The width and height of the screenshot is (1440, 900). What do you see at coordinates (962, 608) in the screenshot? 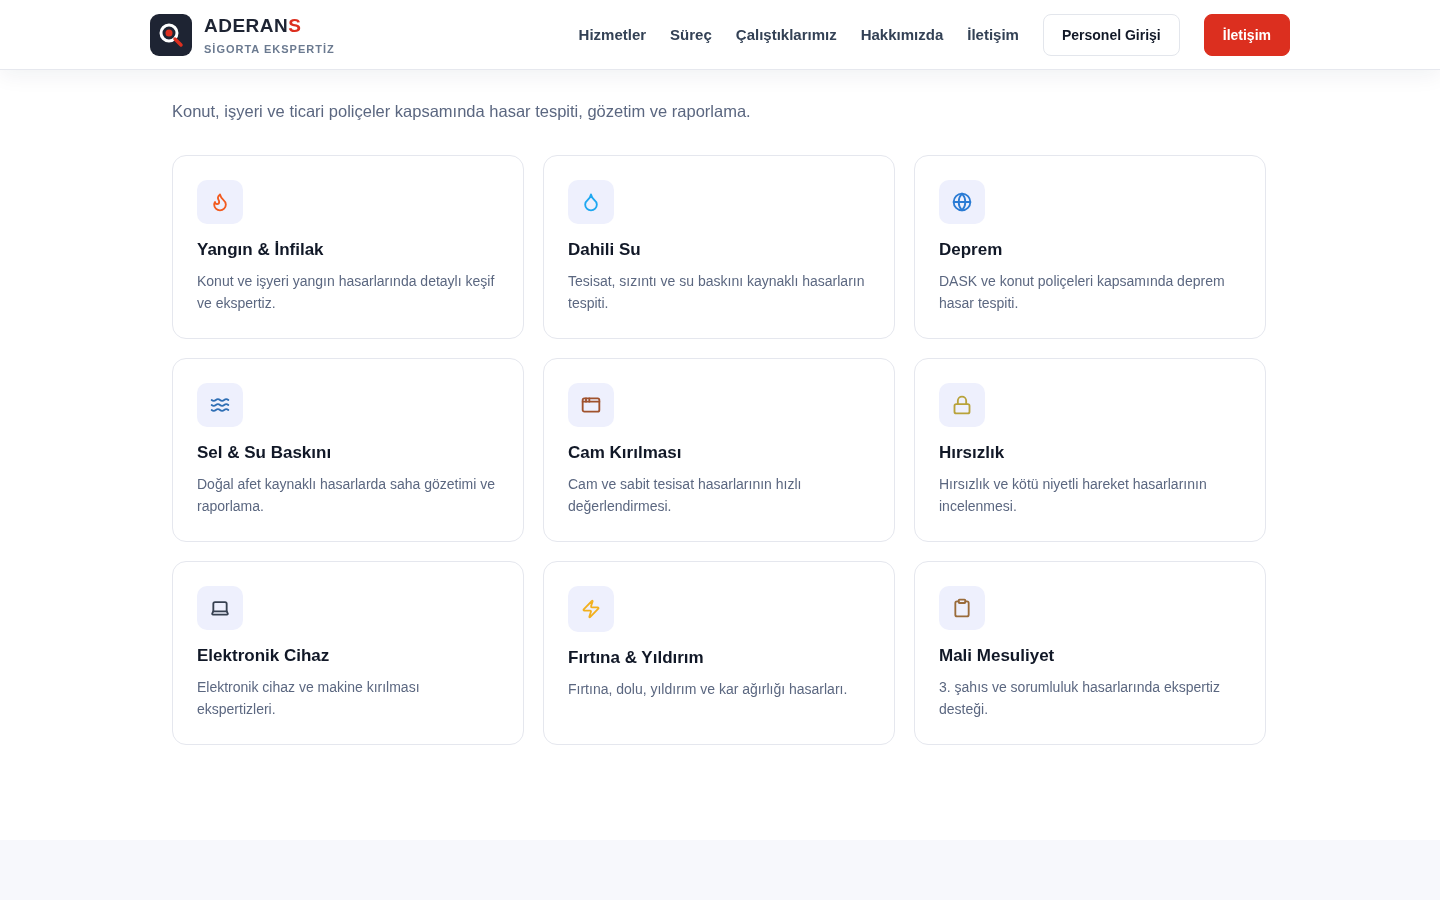
I see `clipboard-icon` at bounding box center [962, 608].